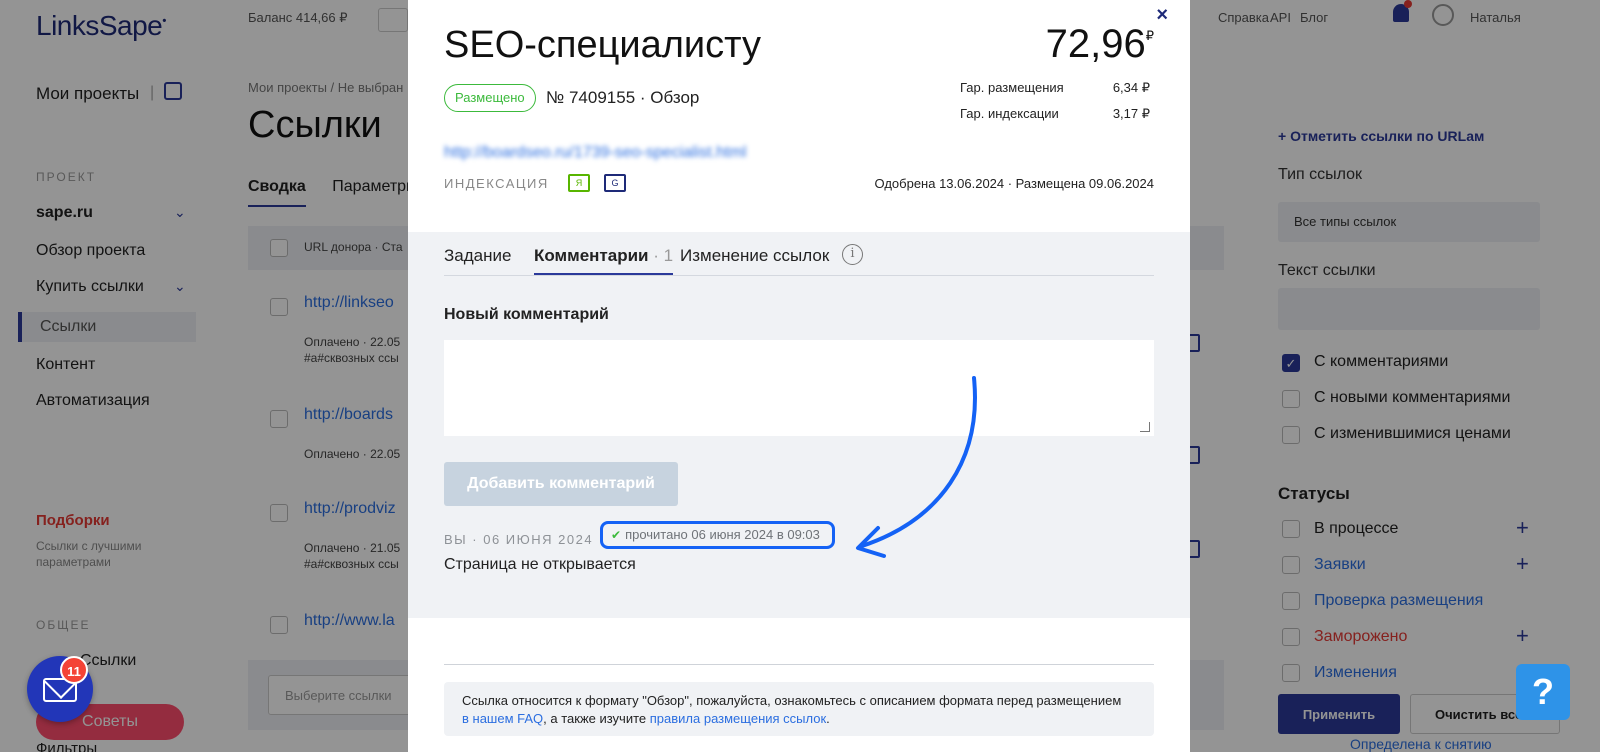 The height and width of the screenshot is (752, 1600). Describe the element at coordinates (1009, 113) in the screenshot. I see `guarantee-indexation-label: Гар. индексации` at that location.